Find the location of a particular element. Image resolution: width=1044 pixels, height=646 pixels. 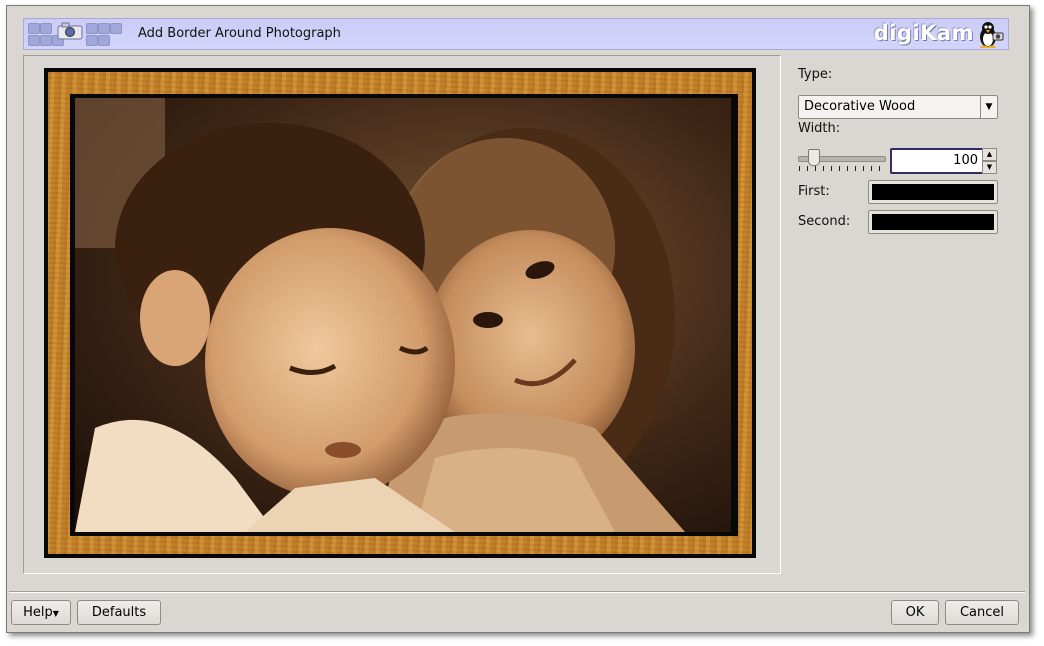

dialog-title: Add Border Around Photograph is located at coordinates (239, 33).